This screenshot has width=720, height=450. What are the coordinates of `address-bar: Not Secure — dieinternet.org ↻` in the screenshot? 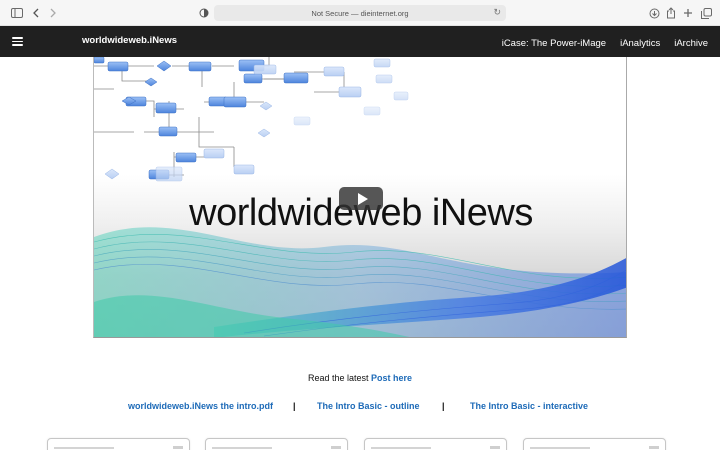 It's located at (360, 13).